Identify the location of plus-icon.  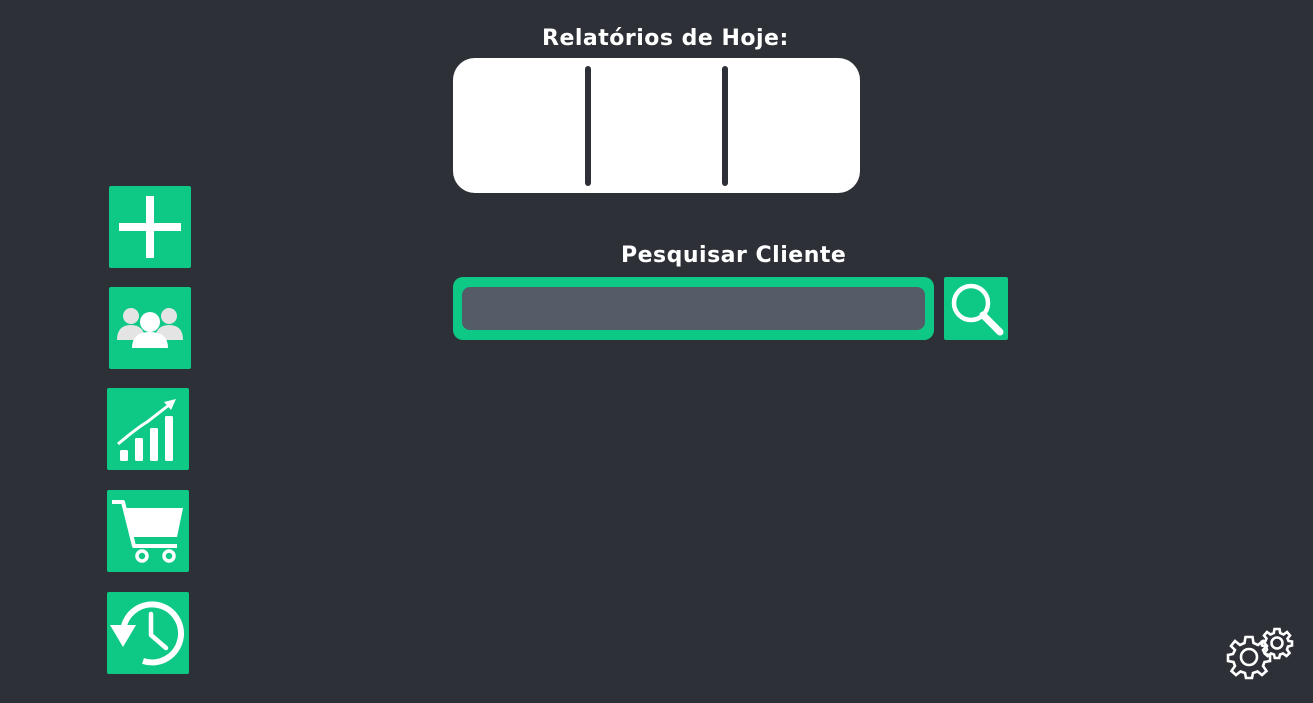
(150, 227).